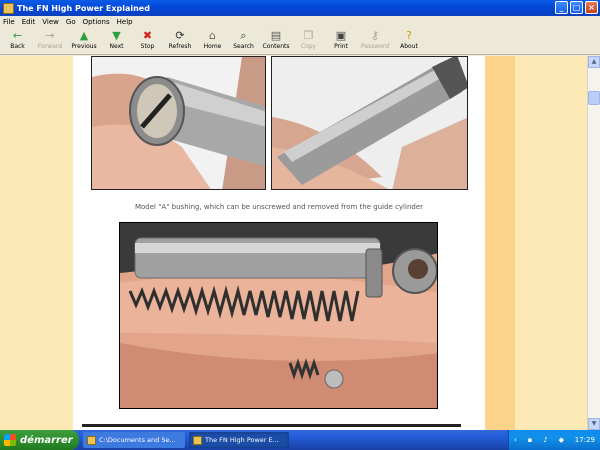  I want to click on system-tray: ‹ ▪ ♪ ◆ 17:29, so click(554, 440).